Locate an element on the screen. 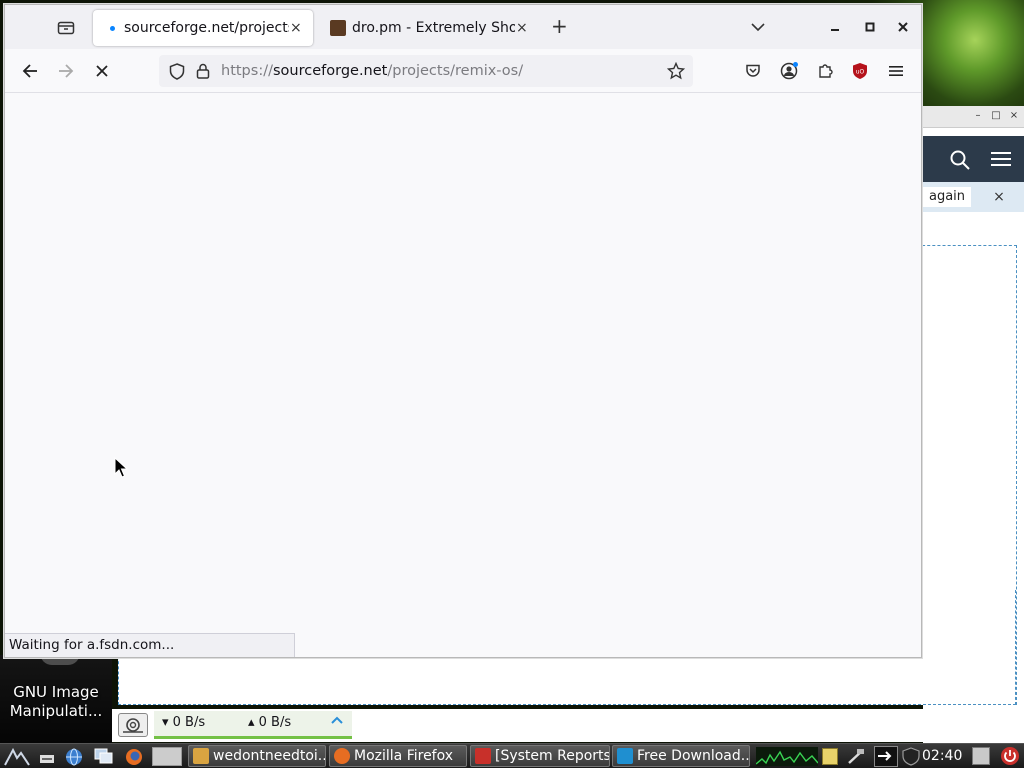 The width and height of the screenshot is (1024, 768). window-minimize-button is located at coordinates (835, 27).